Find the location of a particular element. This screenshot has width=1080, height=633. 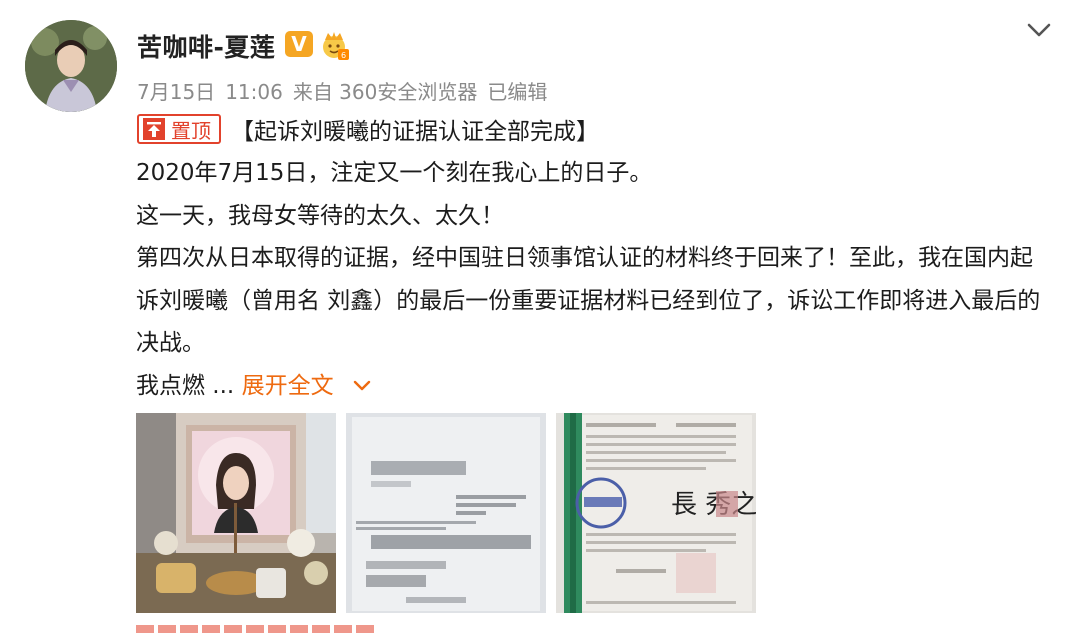

pinned-badge: 置顶 is located at coordinates (179, 129).